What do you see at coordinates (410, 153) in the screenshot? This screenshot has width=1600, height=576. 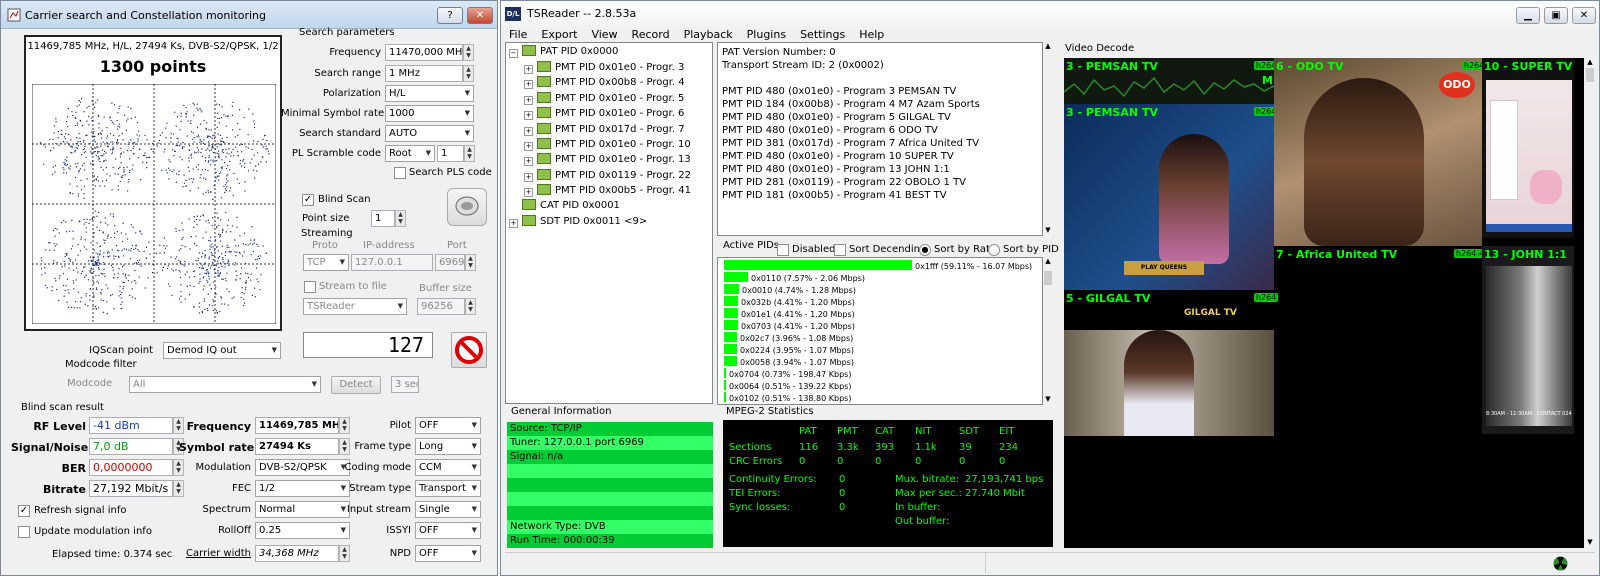 I see `pl-scramble-select: Root` at bounding box center [410, 153].